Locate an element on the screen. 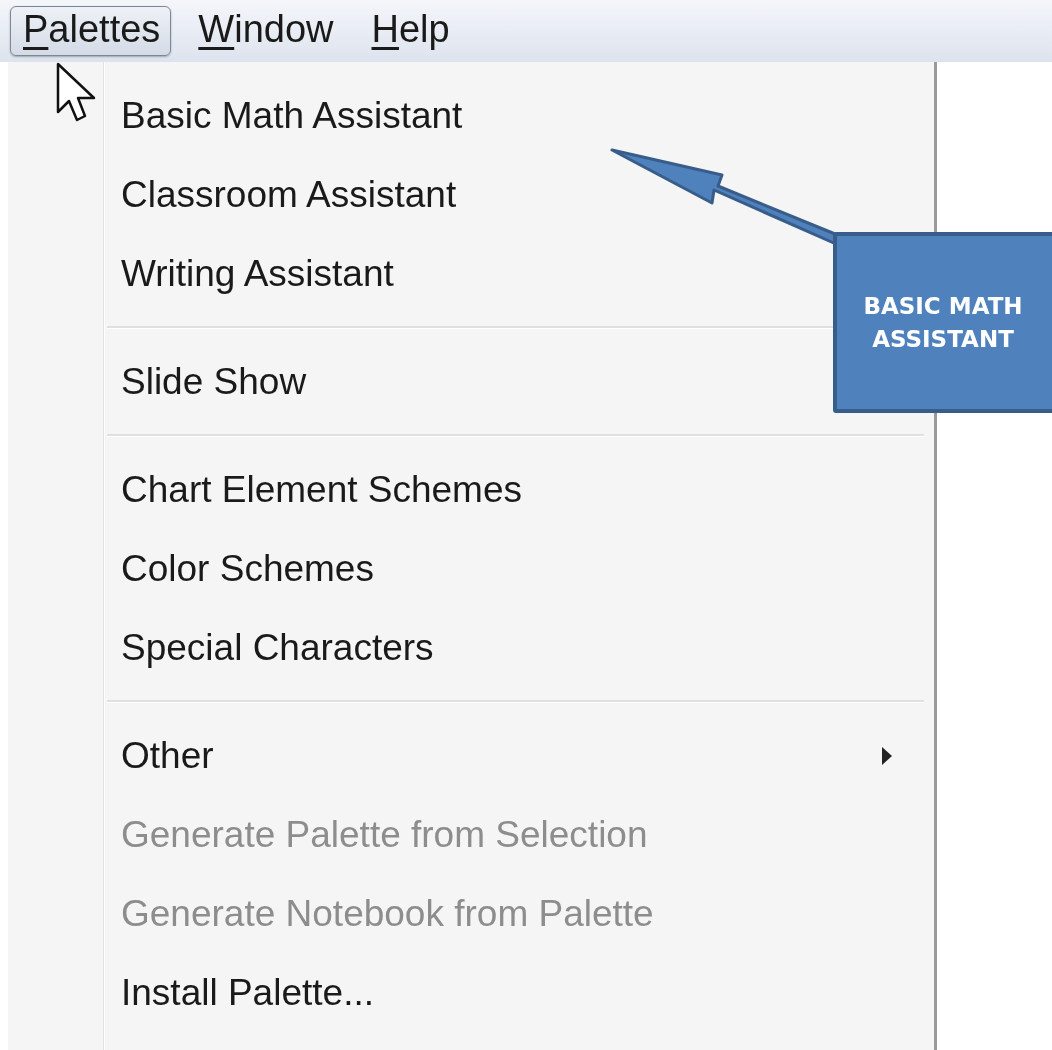 This screenshot has width=1052, height=1050. callout-label: BASIC MATH ASSISTANT is located at coordinates (942, 322).